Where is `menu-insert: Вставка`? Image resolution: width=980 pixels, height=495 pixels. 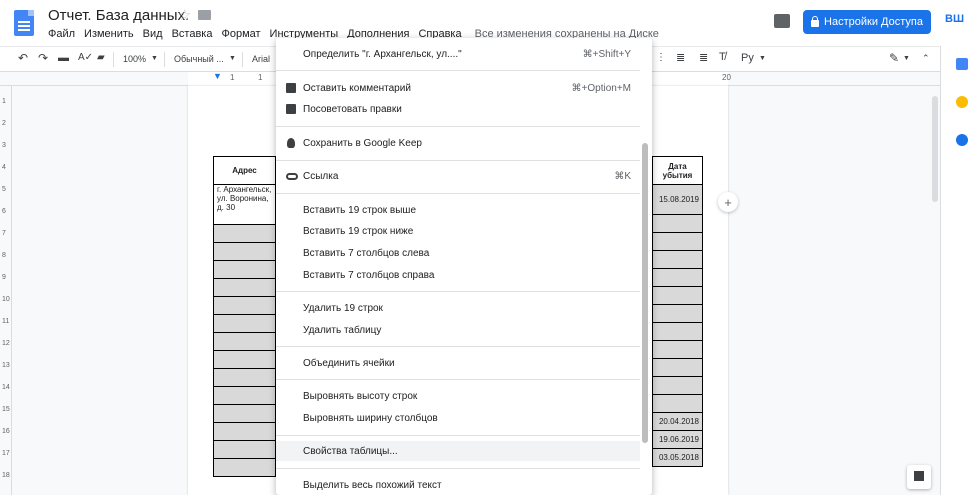 menu-insert: Вставка is located at coordinates (192, 34).